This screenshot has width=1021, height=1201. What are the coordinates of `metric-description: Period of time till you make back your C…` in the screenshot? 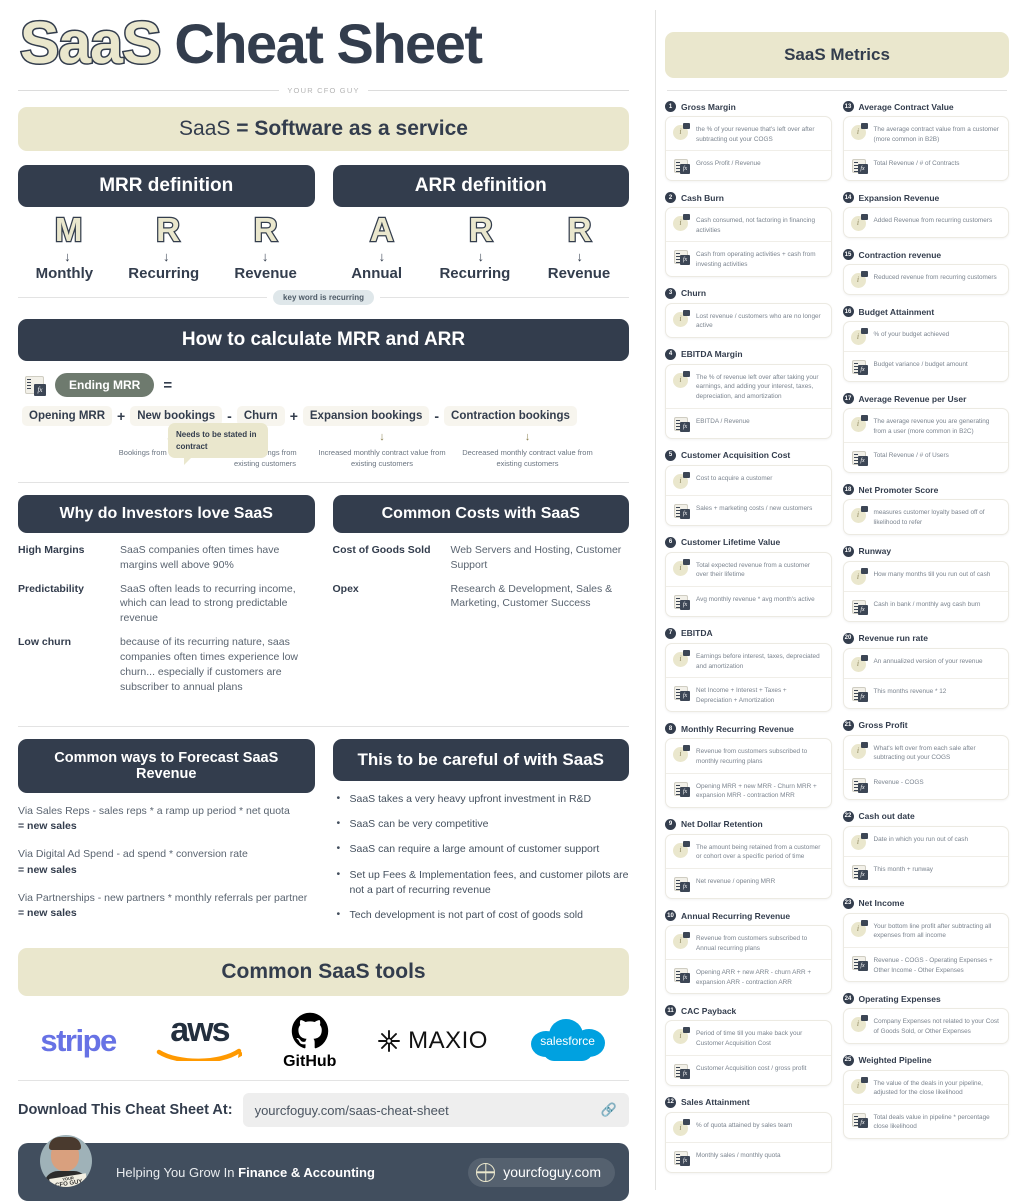 It's located at (749, 1039).